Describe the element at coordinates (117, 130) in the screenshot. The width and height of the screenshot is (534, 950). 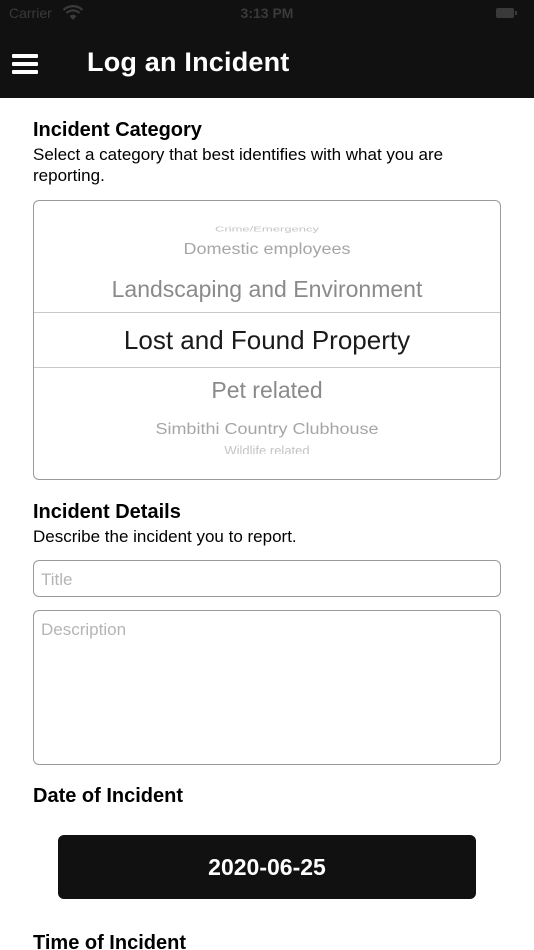
I see `category-title: Incident Category` at that location.